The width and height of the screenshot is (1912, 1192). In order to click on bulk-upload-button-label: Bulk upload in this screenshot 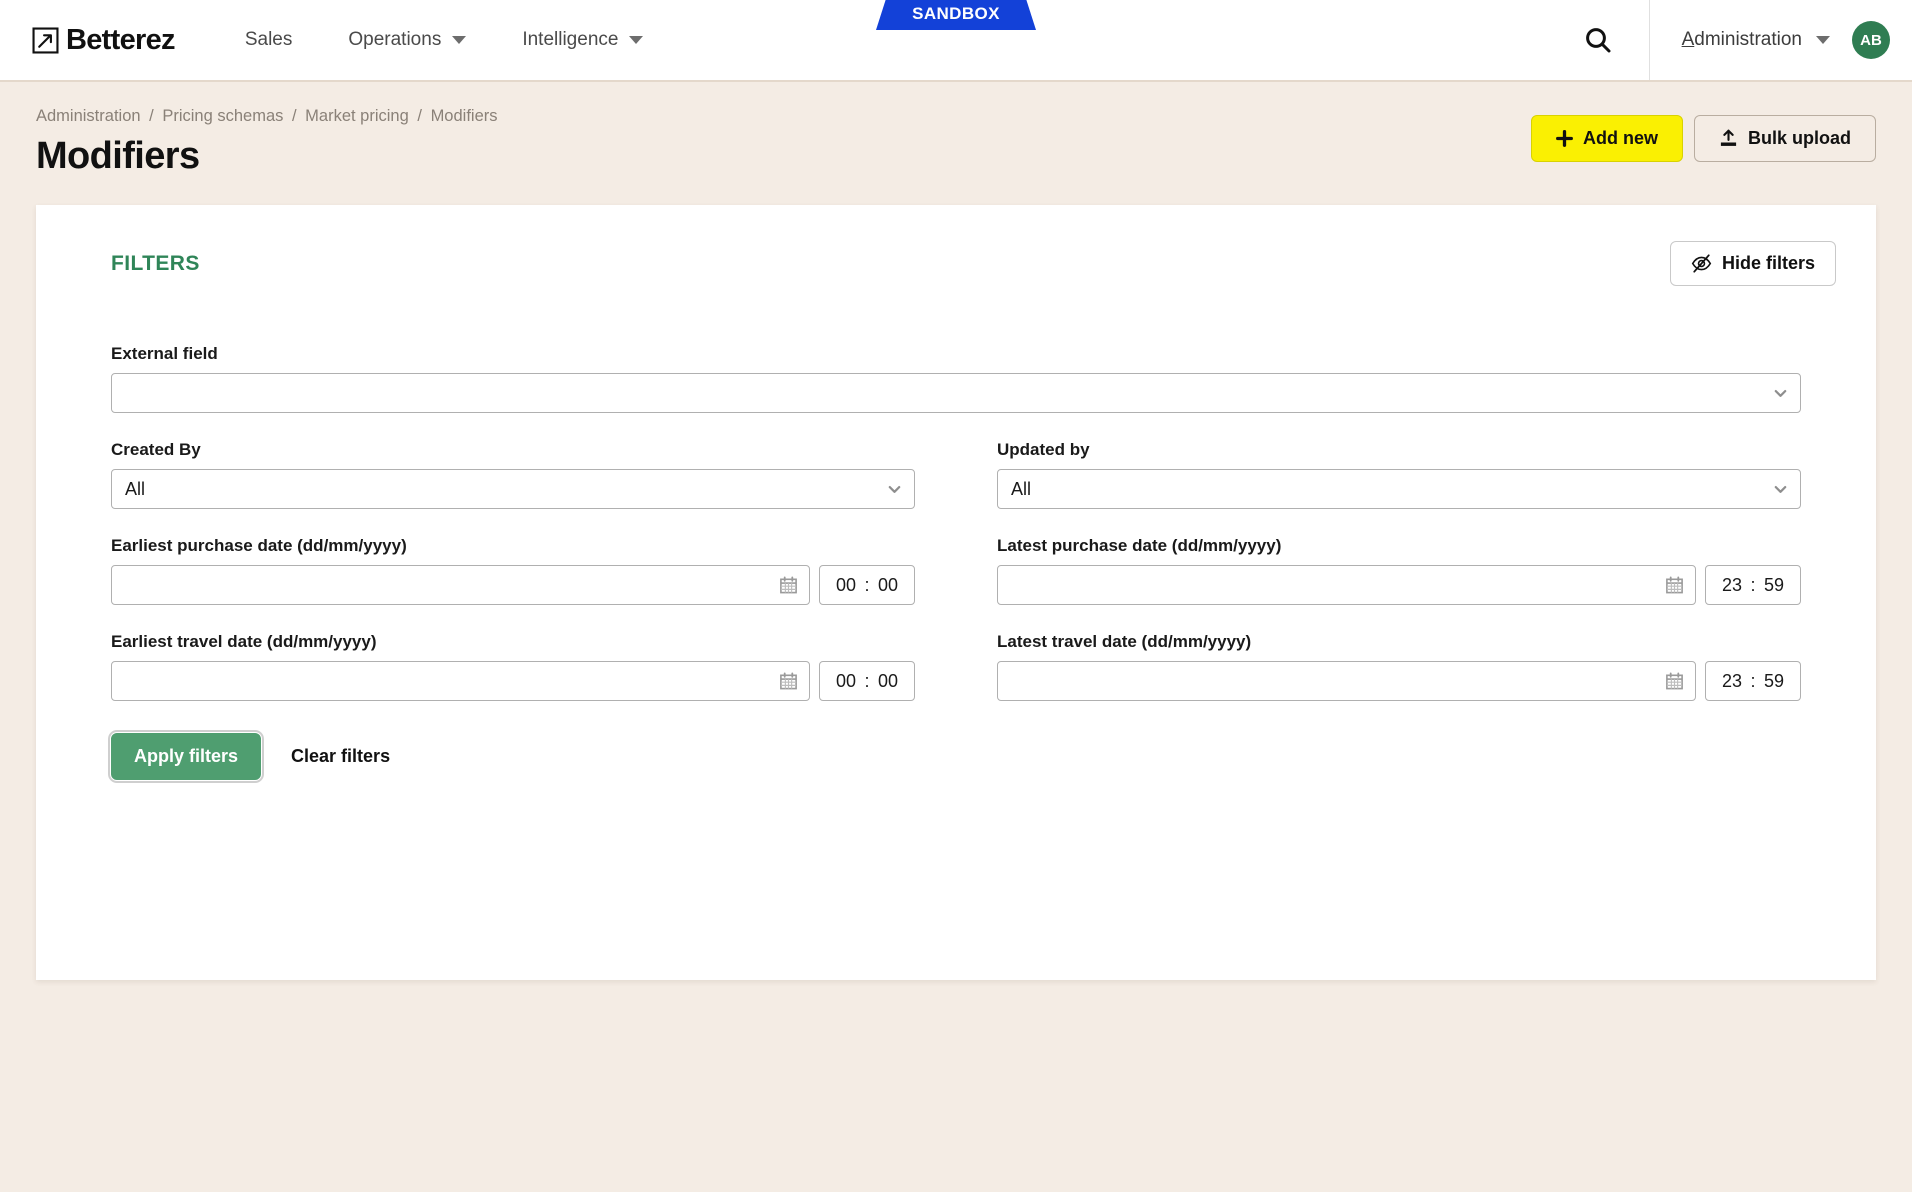, I will do `click(1799, 138)`.